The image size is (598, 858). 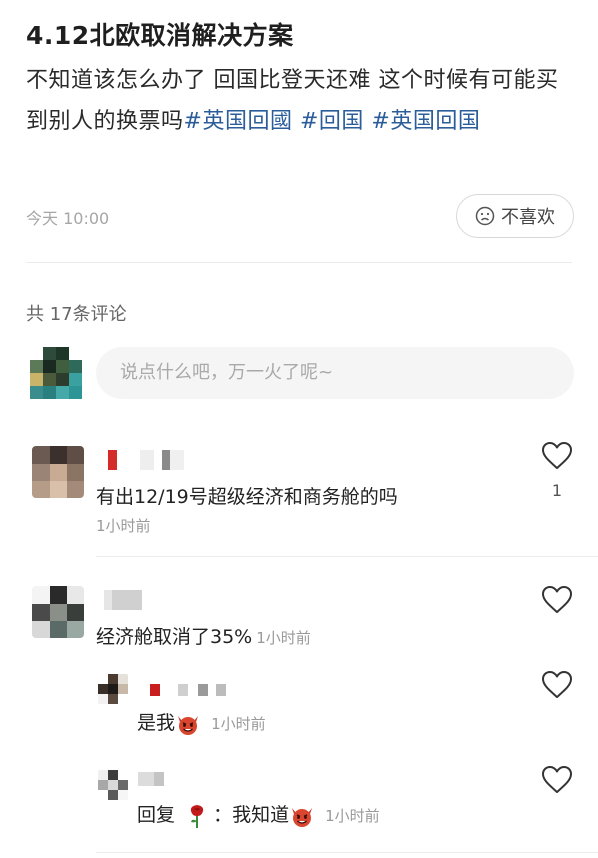 I want to click on like-count: 1, so click(x=557, y=490).